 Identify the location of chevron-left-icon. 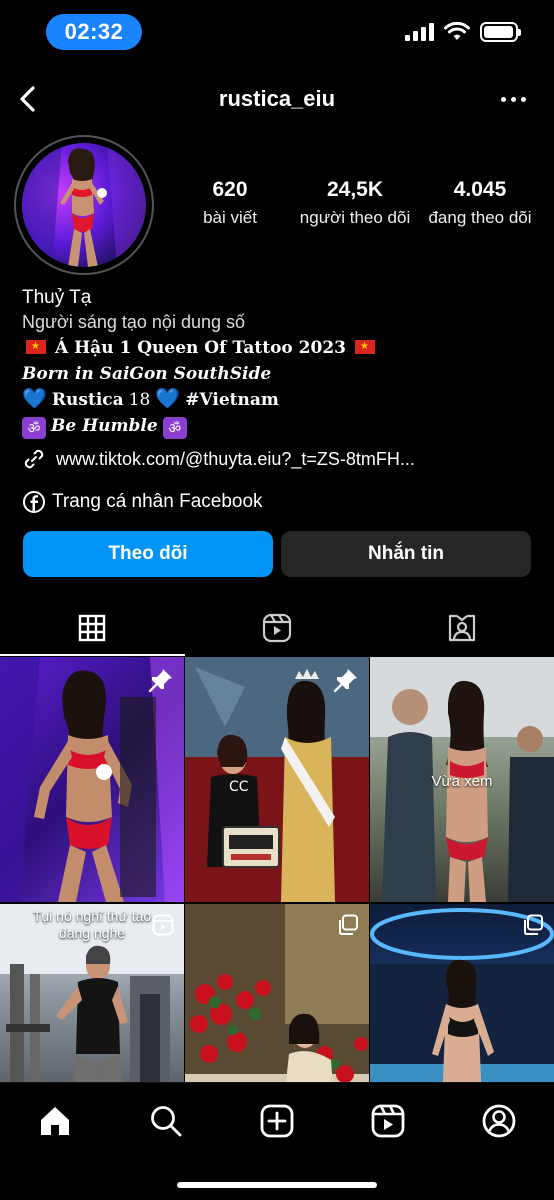
(27, 99).